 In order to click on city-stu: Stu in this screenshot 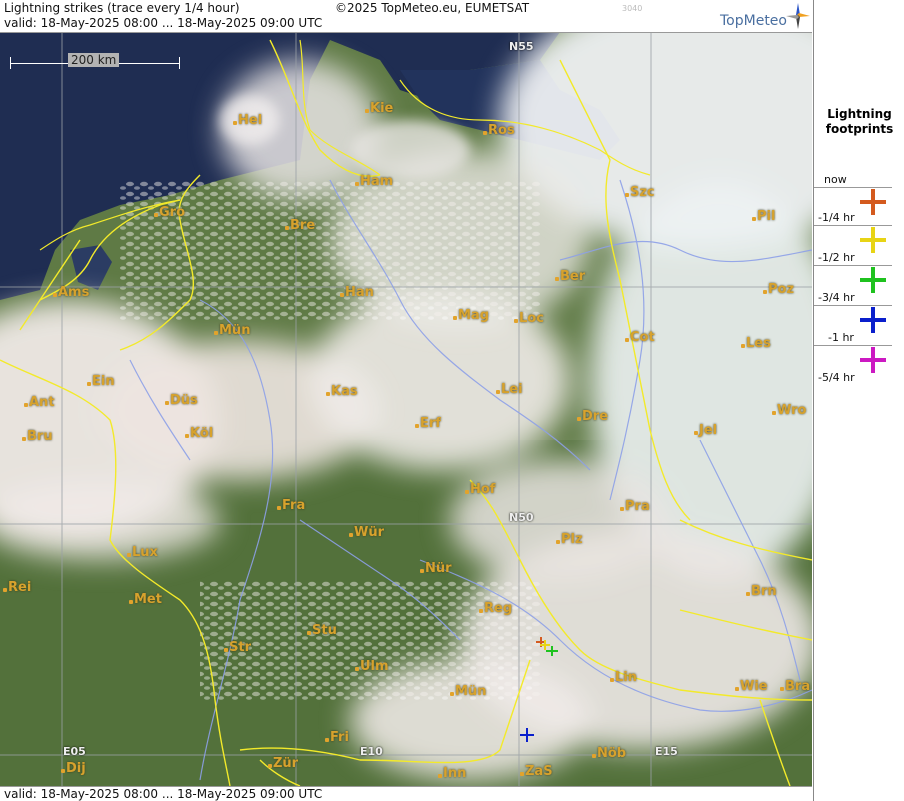, I will do `click(322, 630)`.